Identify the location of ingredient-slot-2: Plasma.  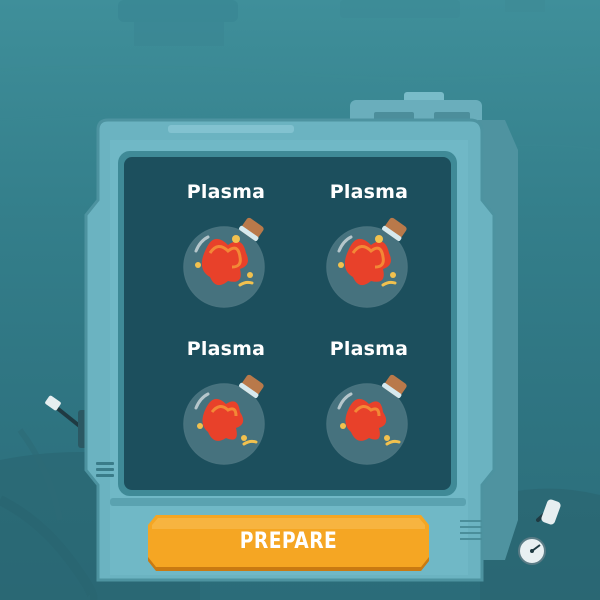
(369, 242).